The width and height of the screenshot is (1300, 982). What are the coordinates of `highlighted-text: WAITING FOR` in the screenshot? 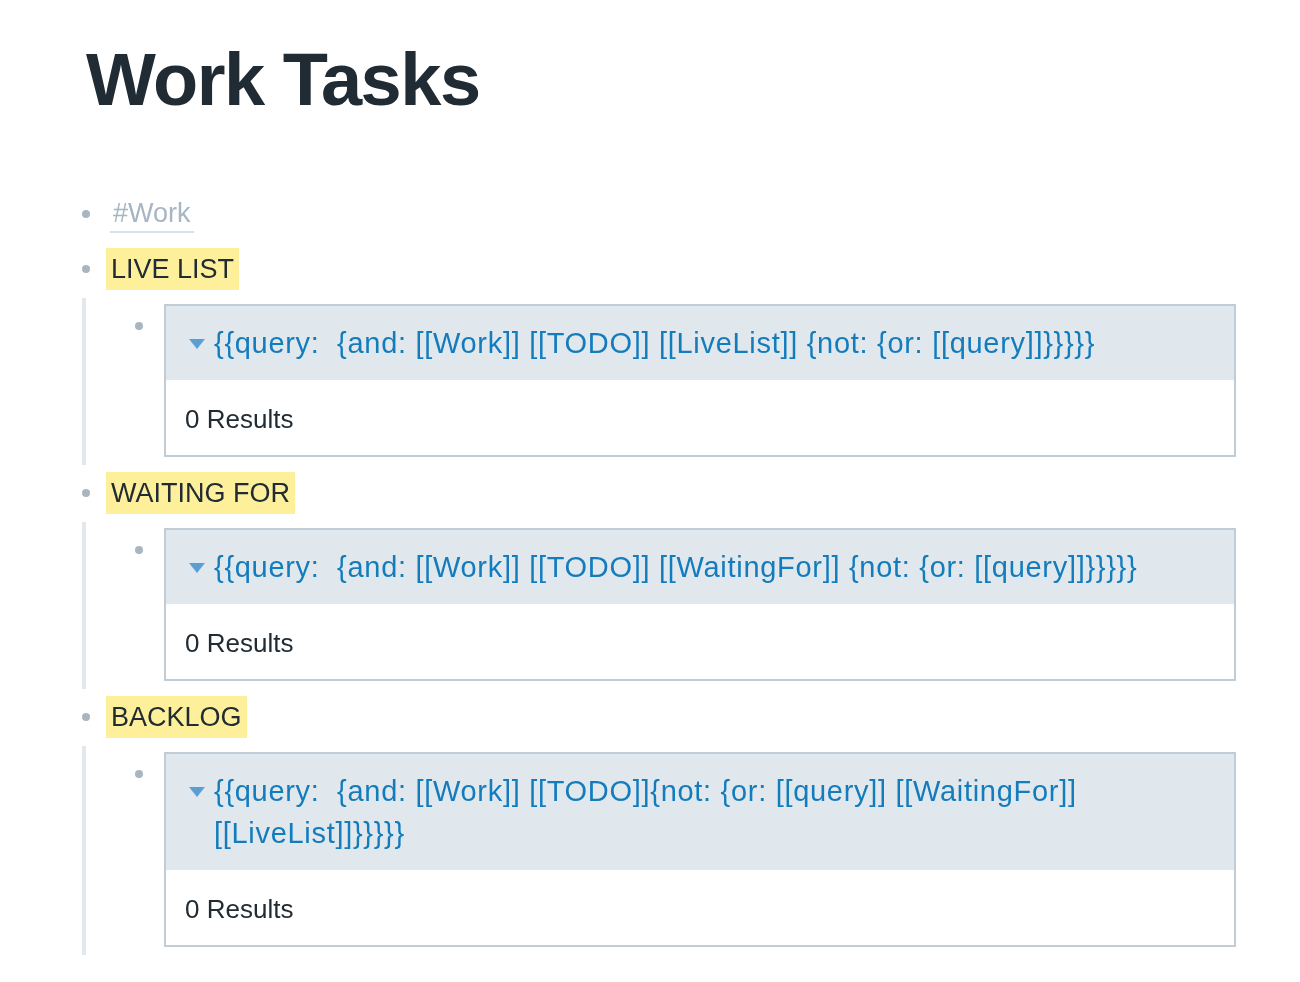 It's located at (200, 493).